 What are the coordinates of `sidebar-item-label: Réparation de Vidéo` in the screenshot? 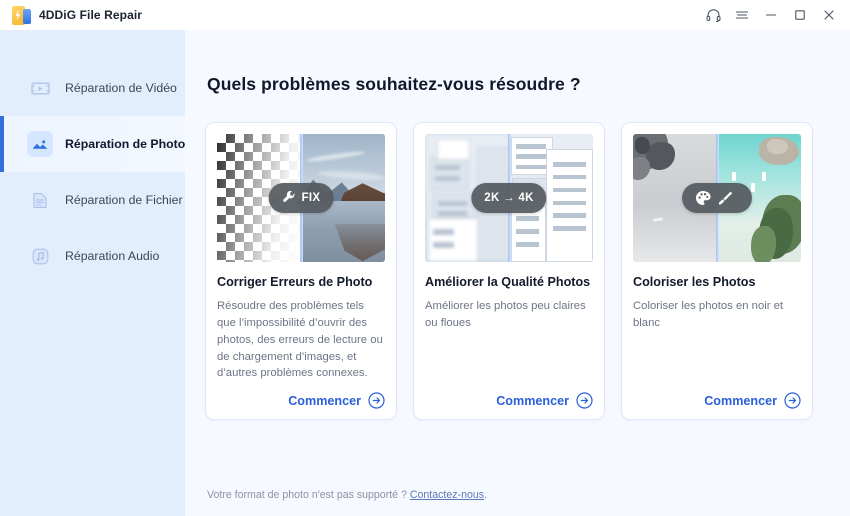 It's located at (121, 88).